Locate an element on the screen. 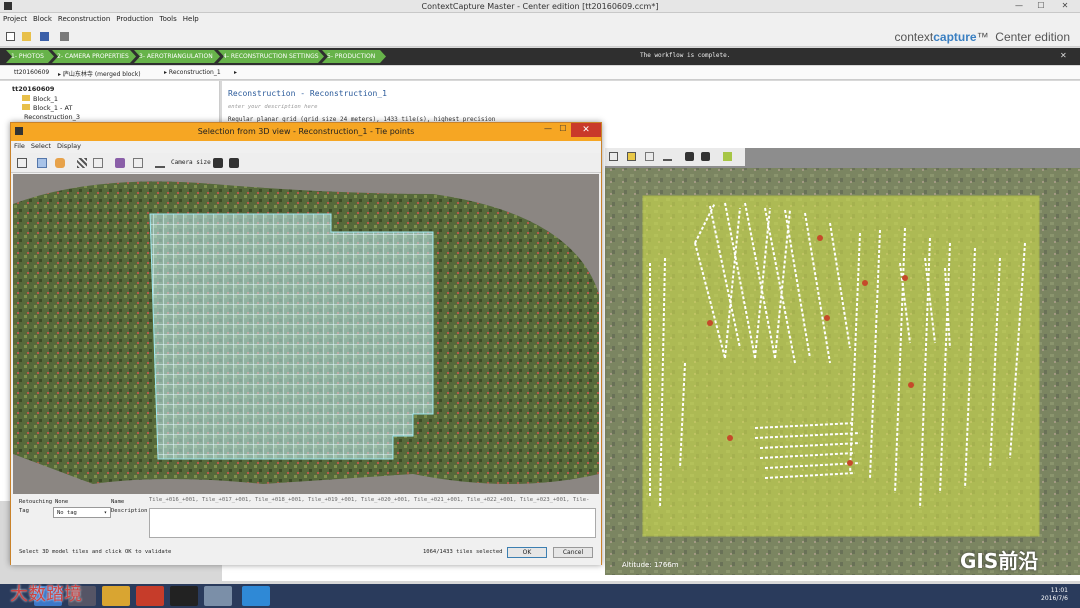  dialog-maximize-button: ☐ is located at coordinates (563, 130).